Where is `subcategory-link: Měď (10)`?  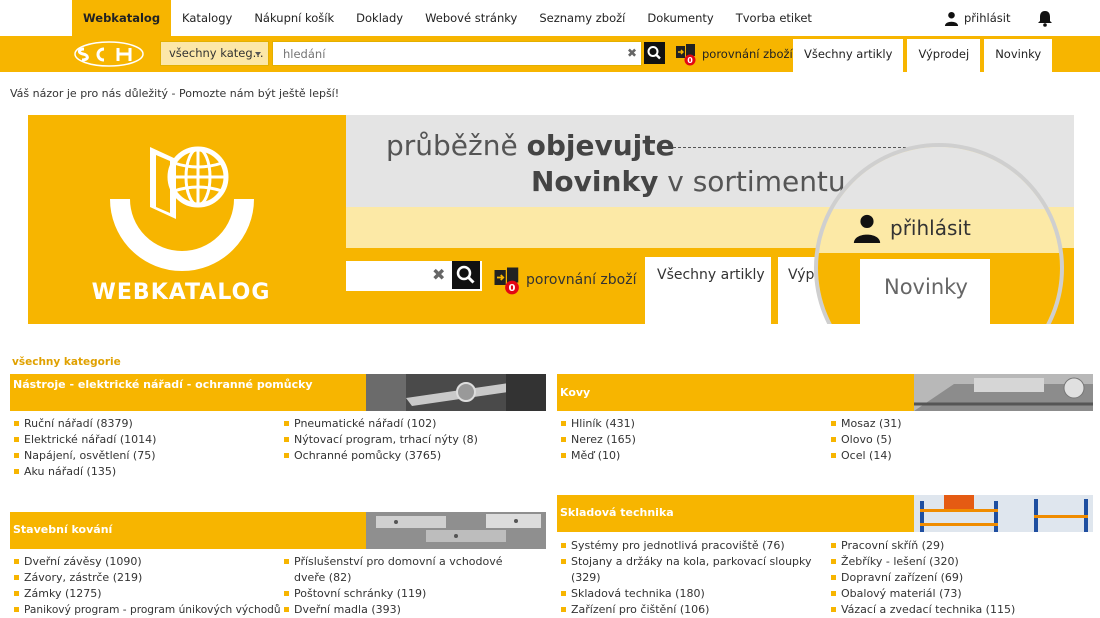 subcategory-link: Měď (10) is located at coordinates (689, 456).